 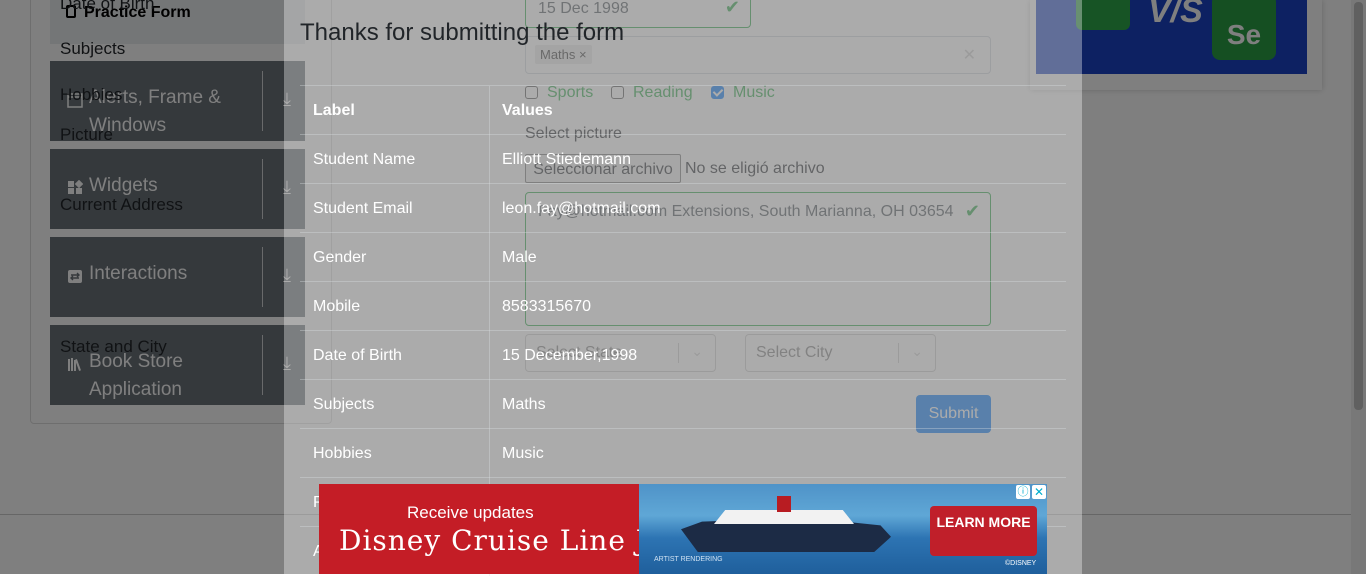 What do you see at coordinates (1039, 492) in the screenshot?
I see `close-icon: ✕` at bounding box center [1039, 492].